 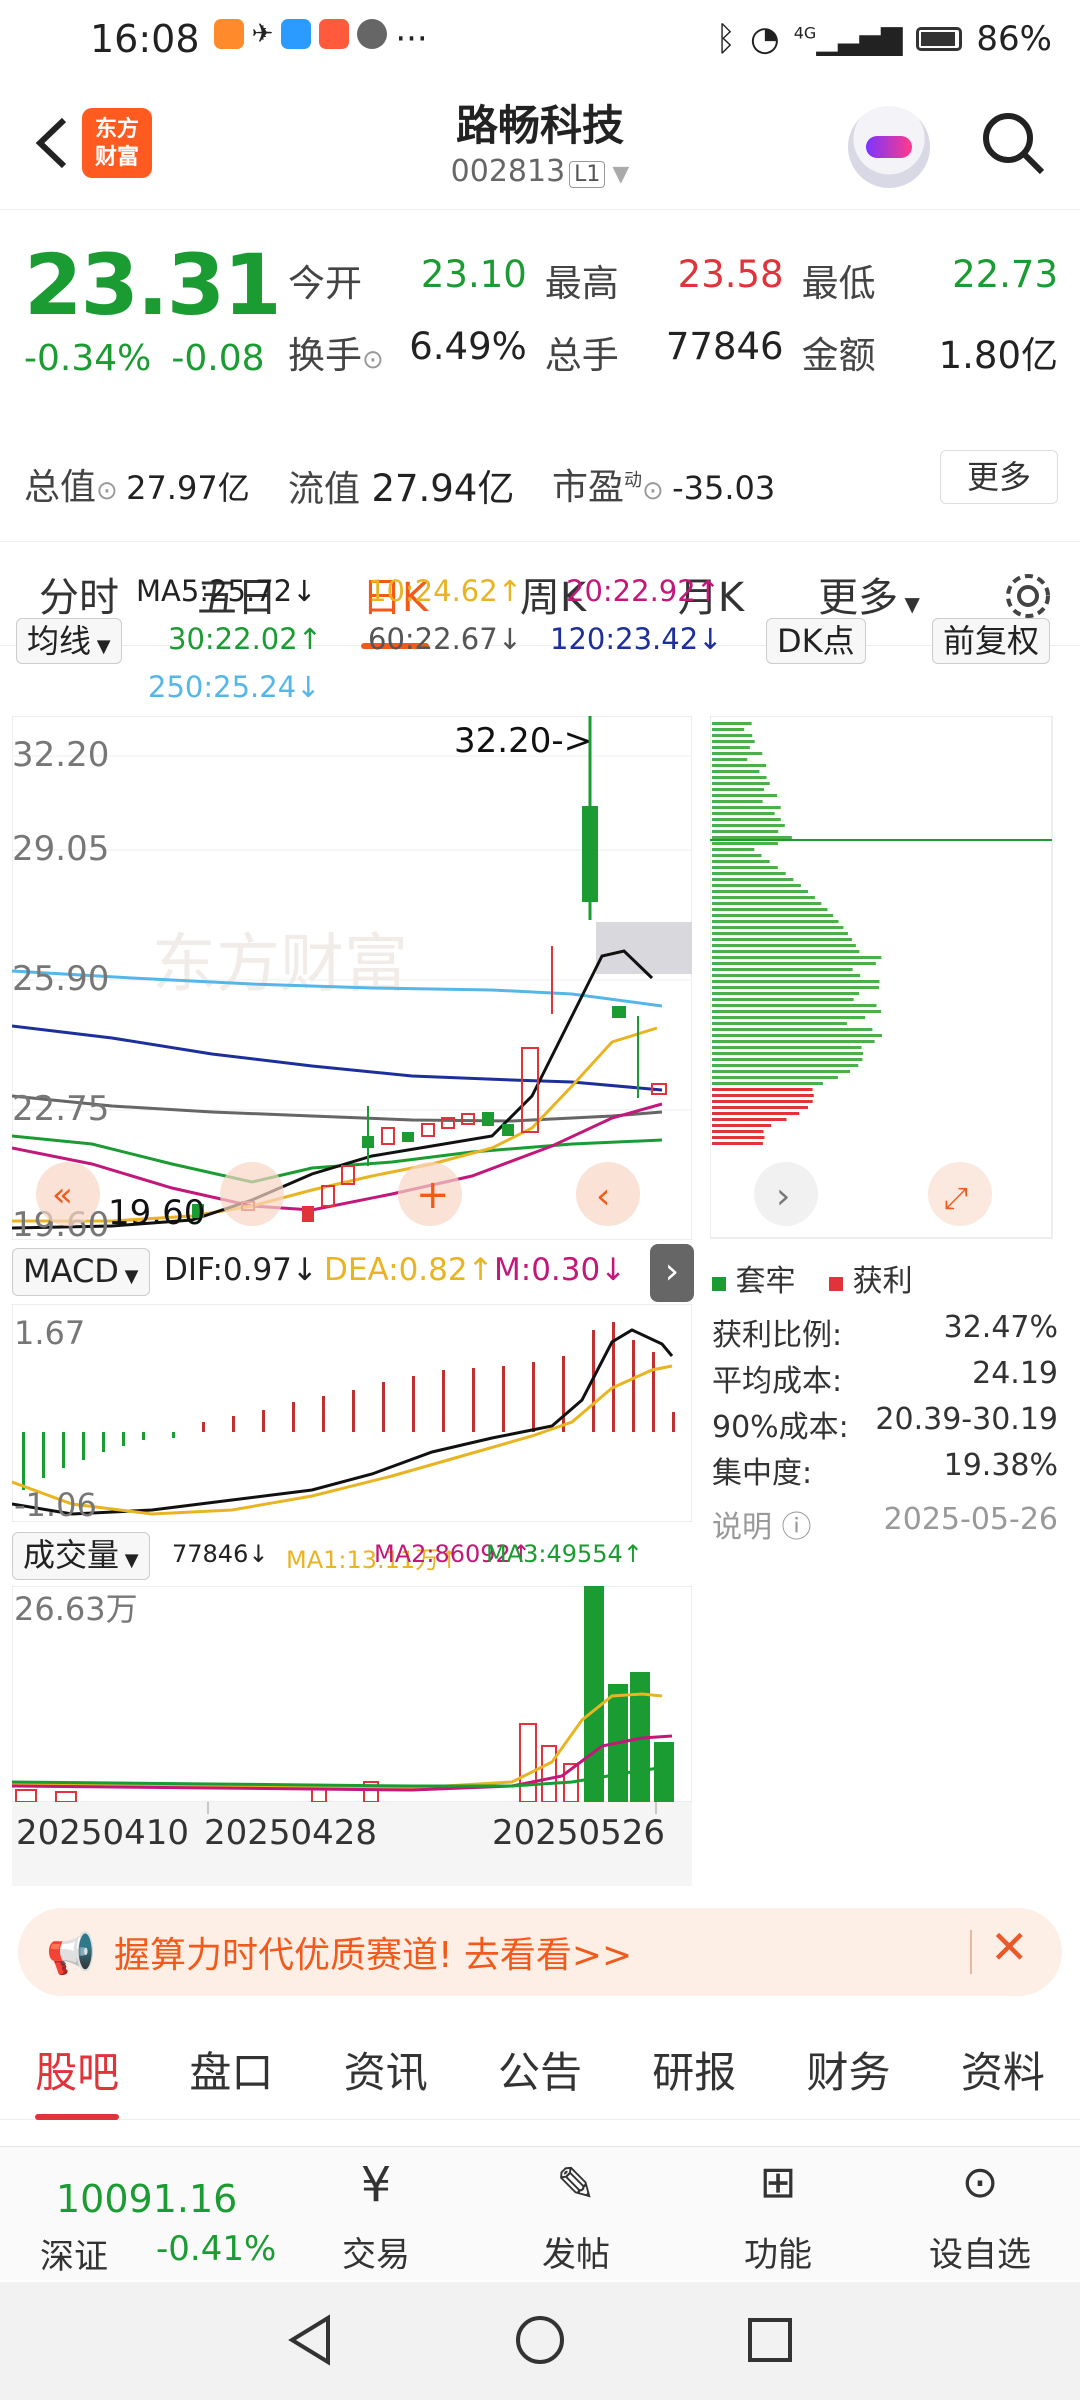 What do you see at coordinates (560, 1270) in the screenshot?
I see `macd-m: M:0.30↓` at bounding box center [560, 1270].